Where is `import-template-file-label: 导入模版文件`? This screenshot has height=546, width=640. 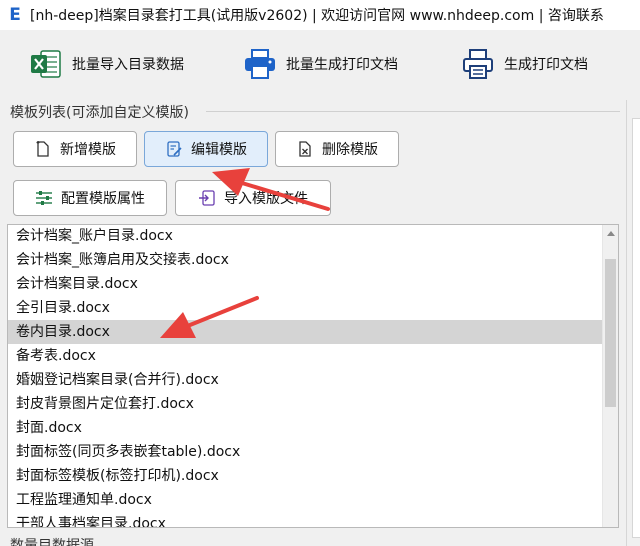 import-template-file-label: 导入模版文件 is located at coordinates (266, 199).